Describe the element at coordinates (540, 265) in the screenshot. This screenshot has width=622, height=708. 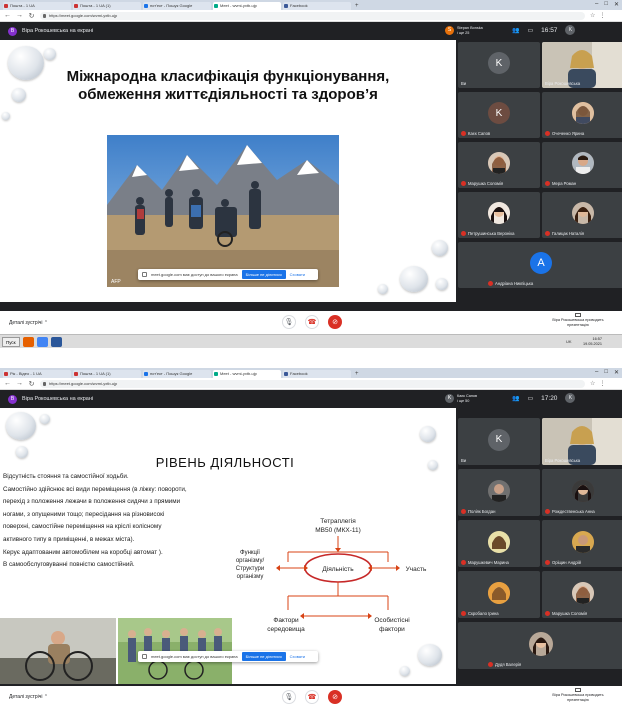
I see `participant-tile: A Андріана Никпіцька` at that location.